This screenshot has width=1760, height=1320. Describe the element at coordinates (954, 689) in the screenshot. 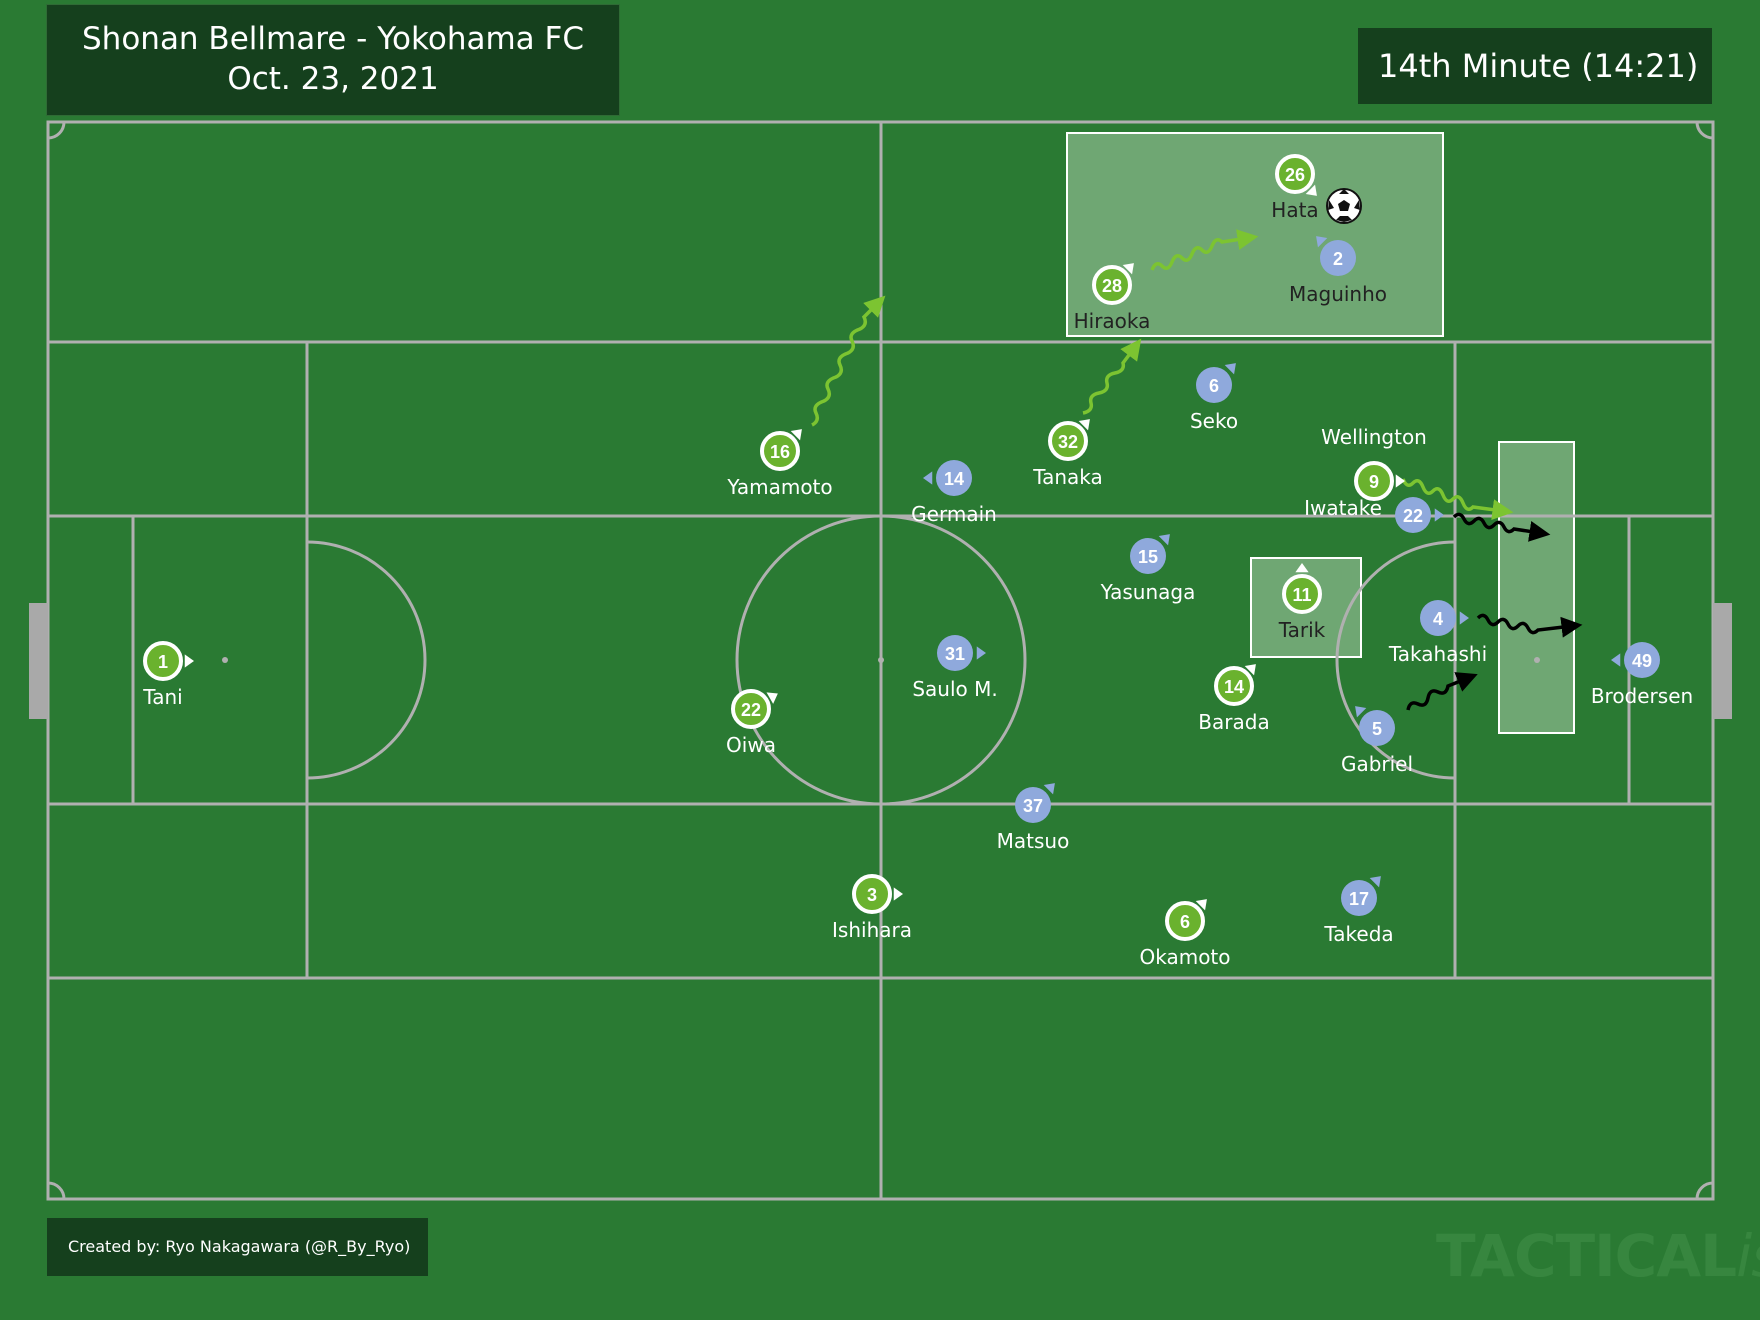

I see `player-name: Saulo M.` at that location.